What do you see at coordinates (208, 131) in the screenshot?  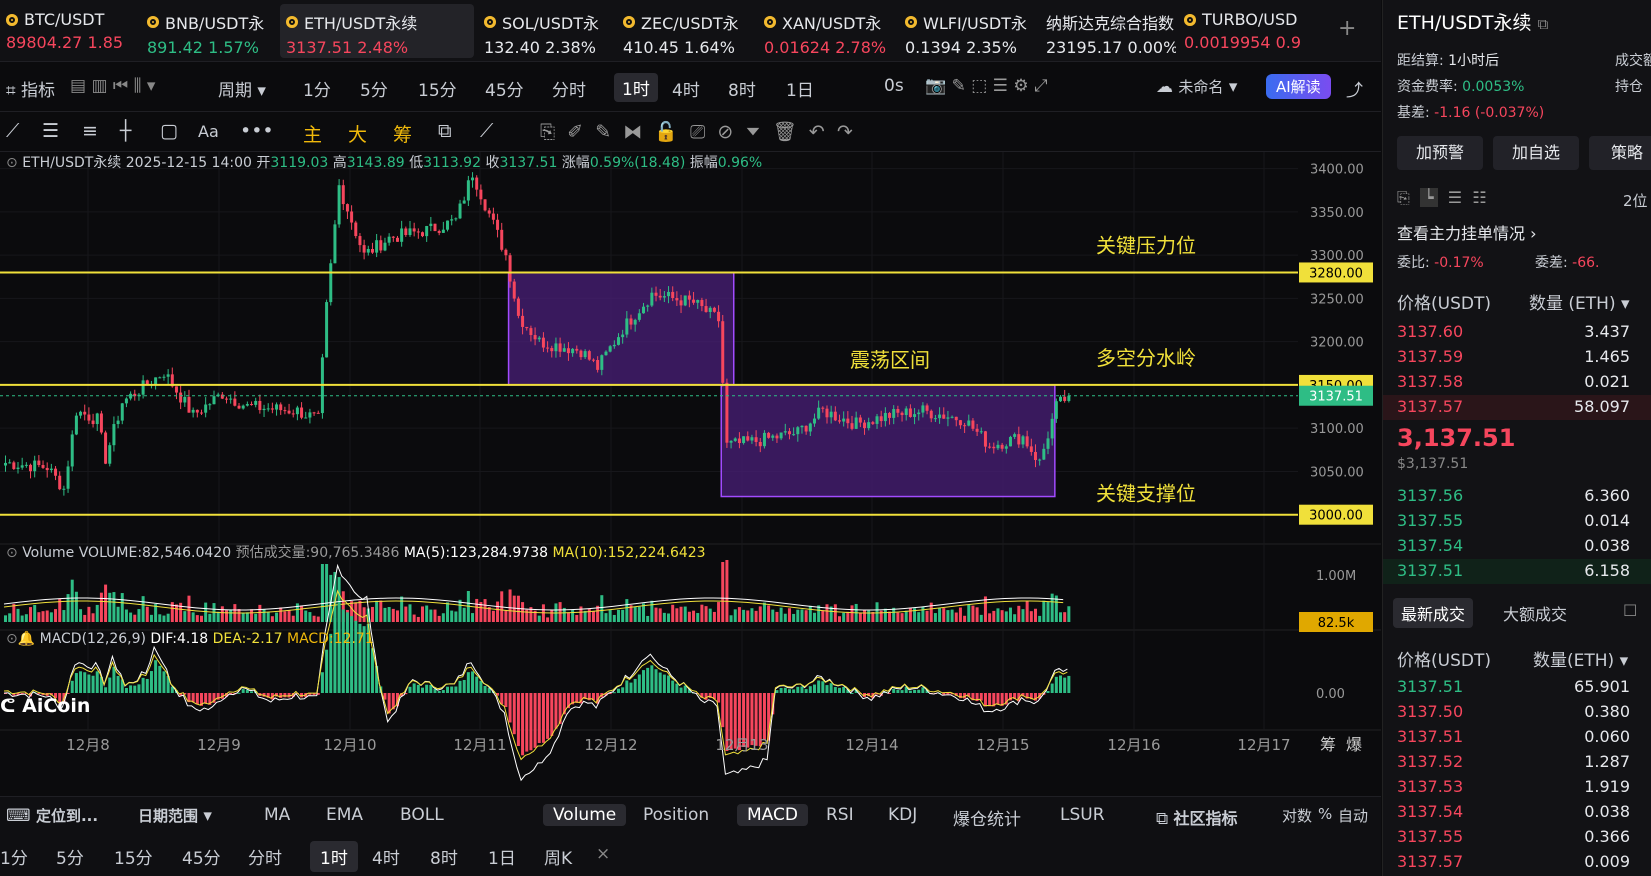 I see `text-tool-icon: Aa` at bounding box center [208, 131].